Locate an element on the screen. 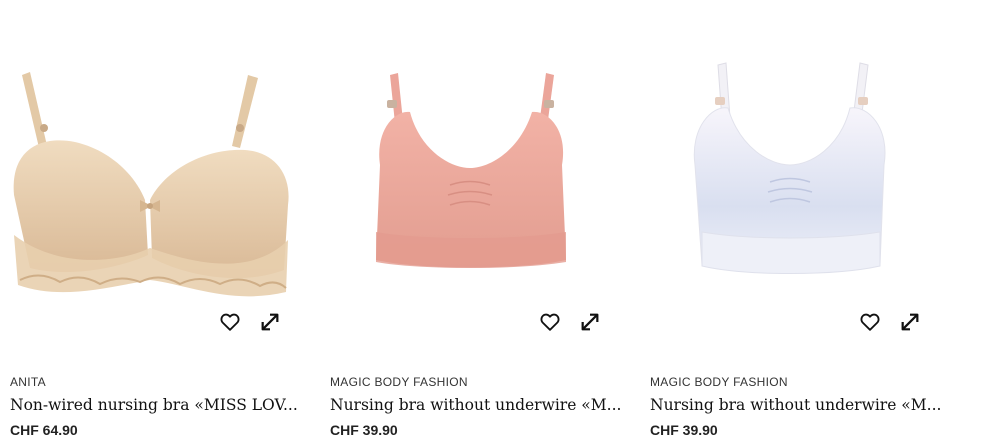  product-brand: ANITA is located at coordinates (28, 382).